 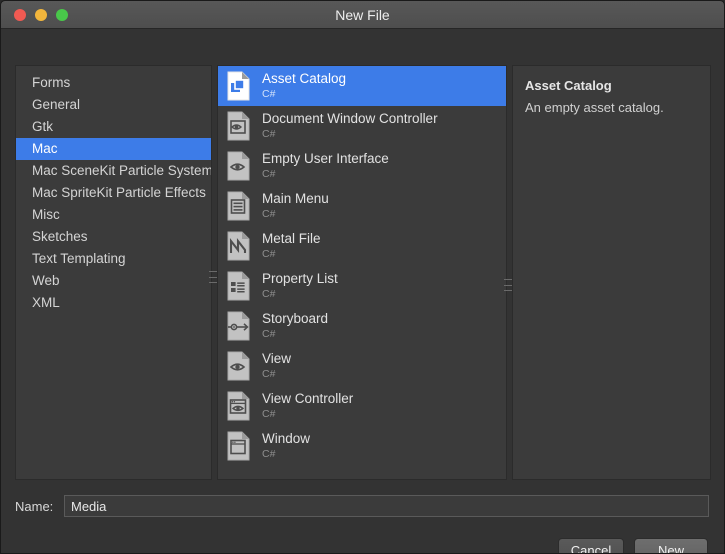 I want to click on template-item-name: Storyboard, so click(x=295, y=319).